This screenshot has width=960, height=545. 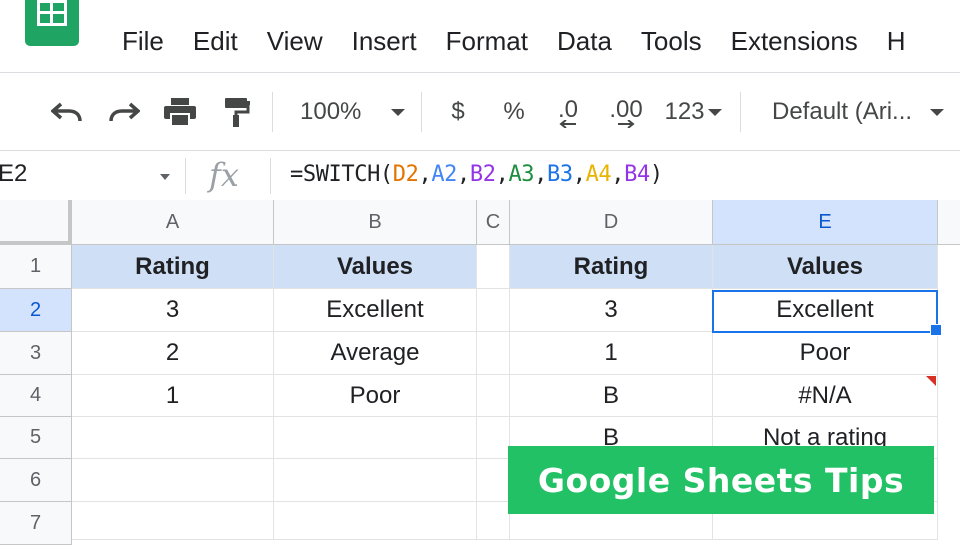 I want to click on row-header-5: 5, so click(x=36, y=438).